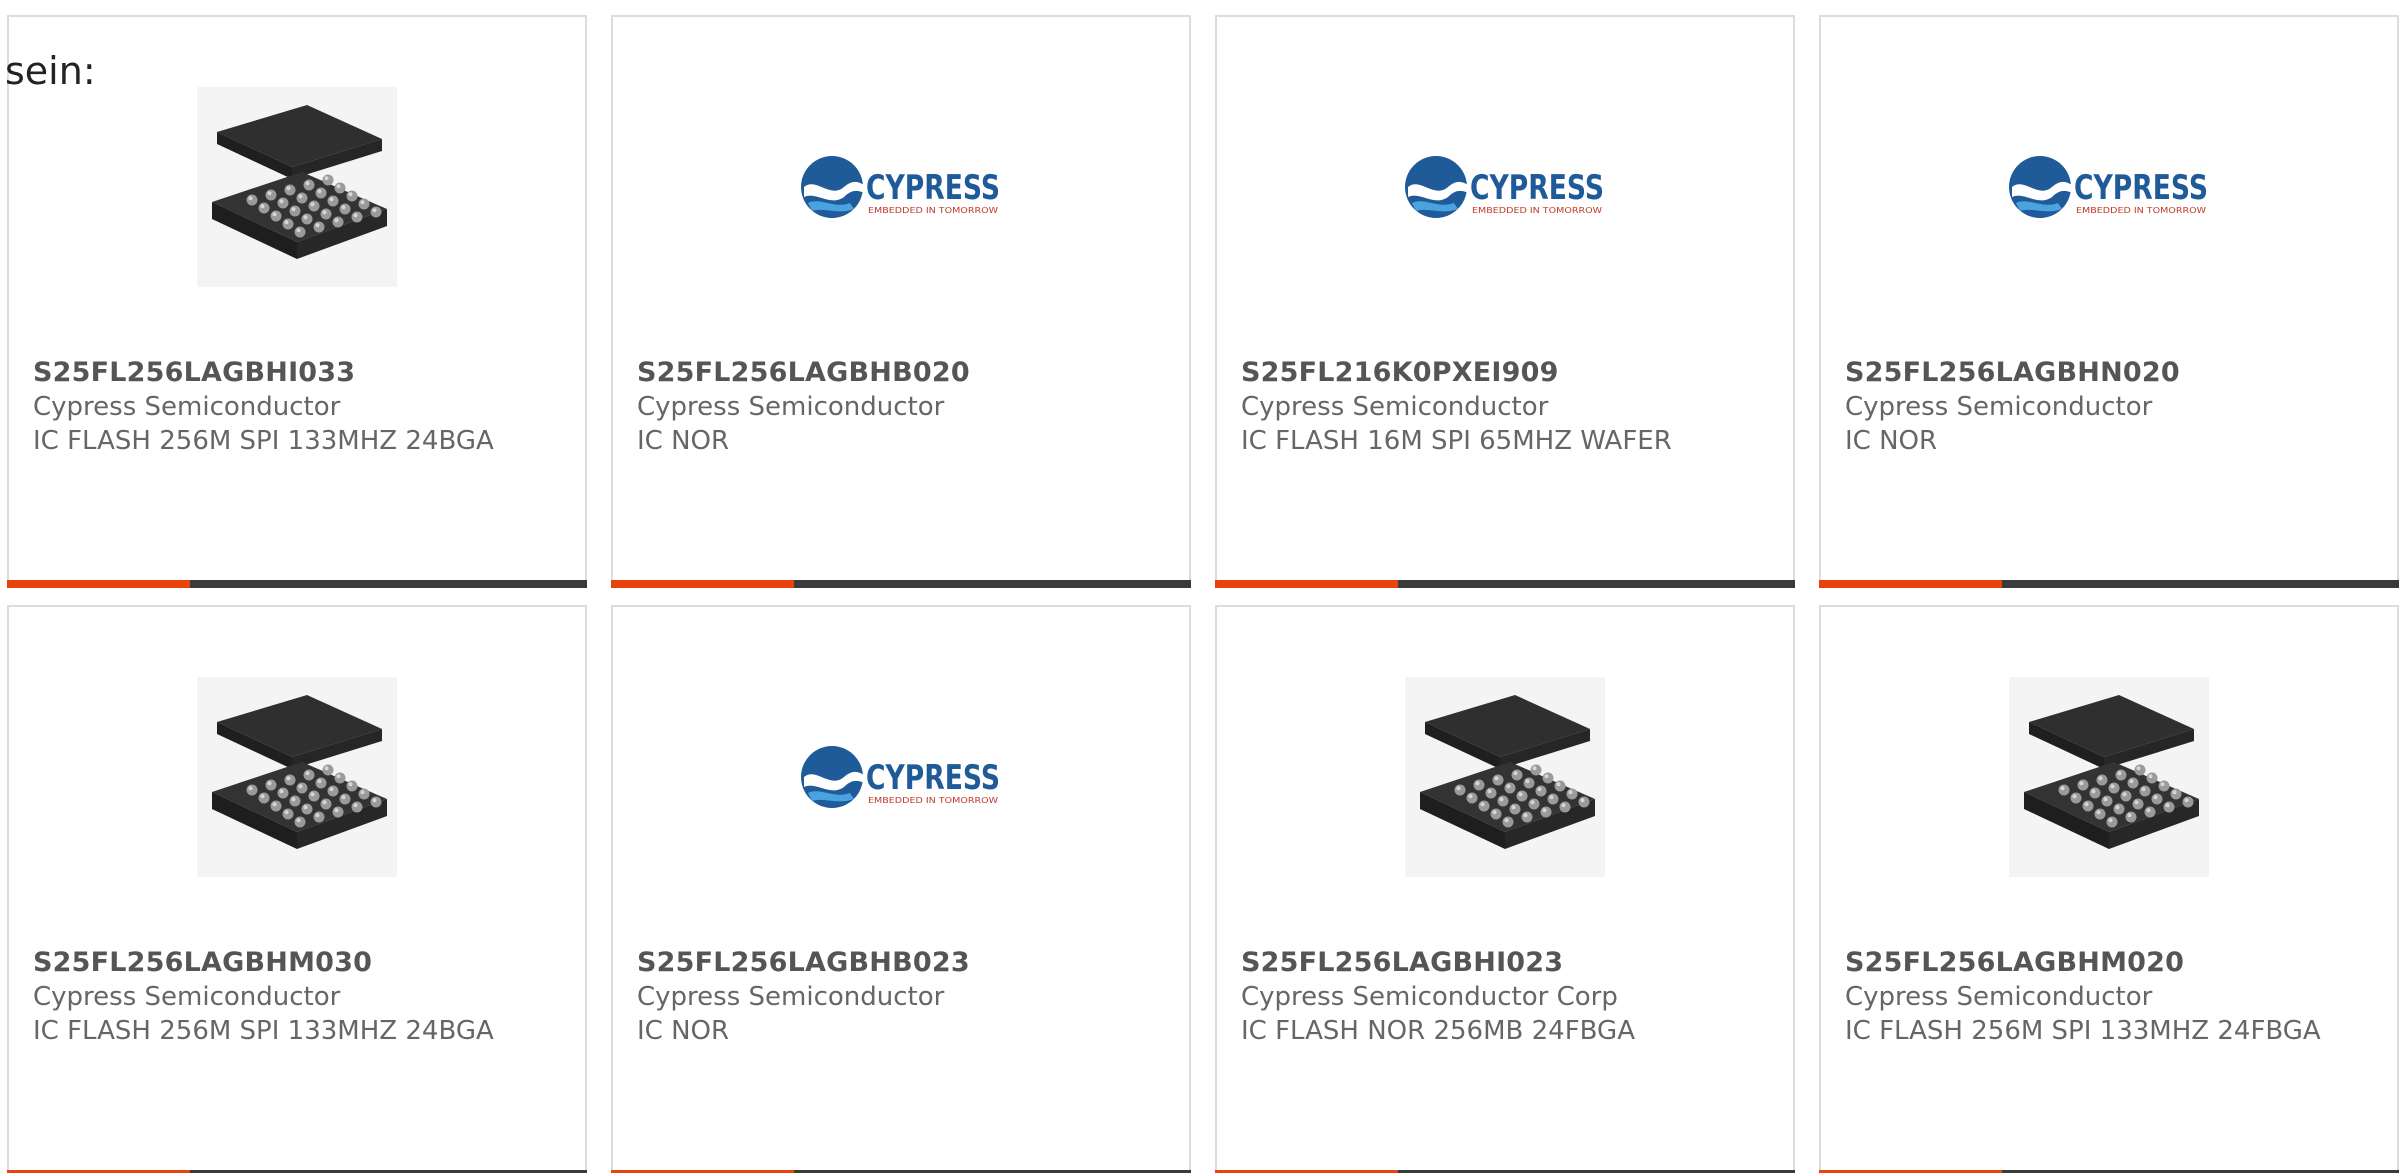  Describe the element at coordinates (2083, 1031) in the screenshot. I see `product-description: IC FLASH 256M SPI 133MHZ 24FBGA` at that location.